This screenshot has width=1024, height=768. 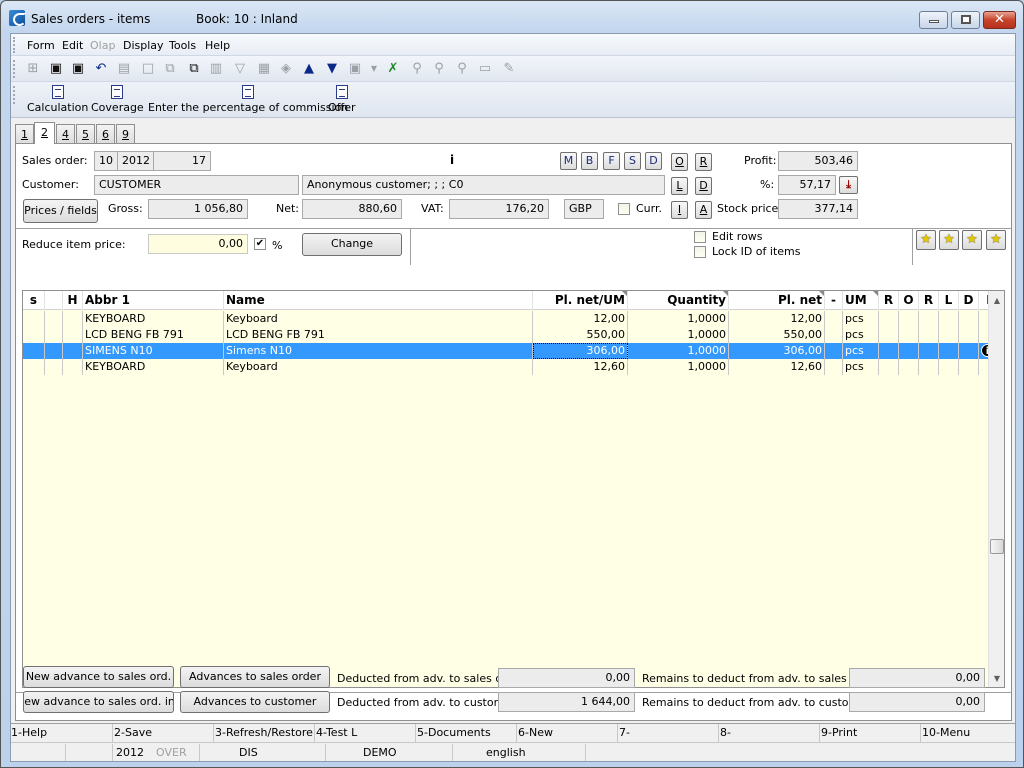 I want to click on tab-5: 5, so click(x=85, y=134).